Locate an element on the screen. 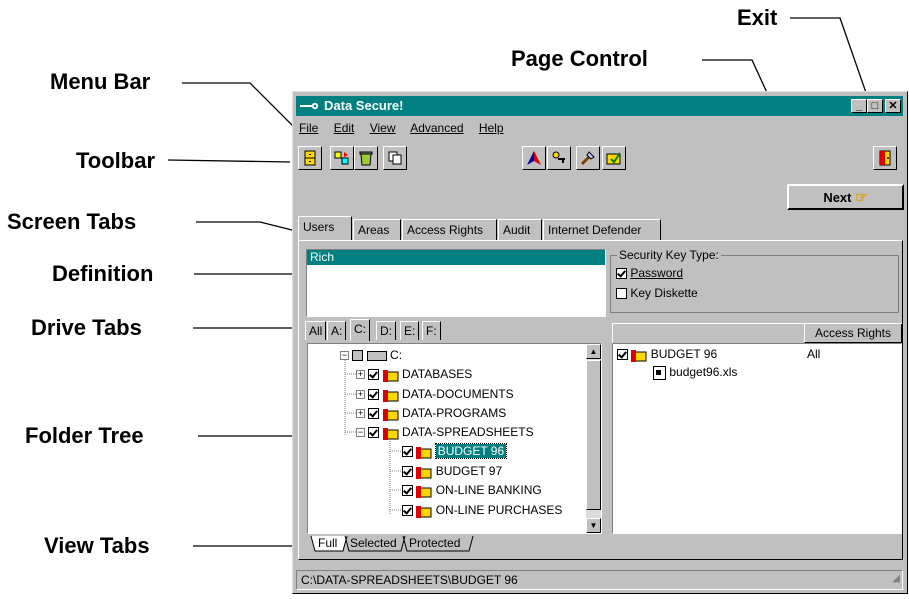 The image size is (909, 599). next-button: Next ☞ is located at coordinates (845, 197).